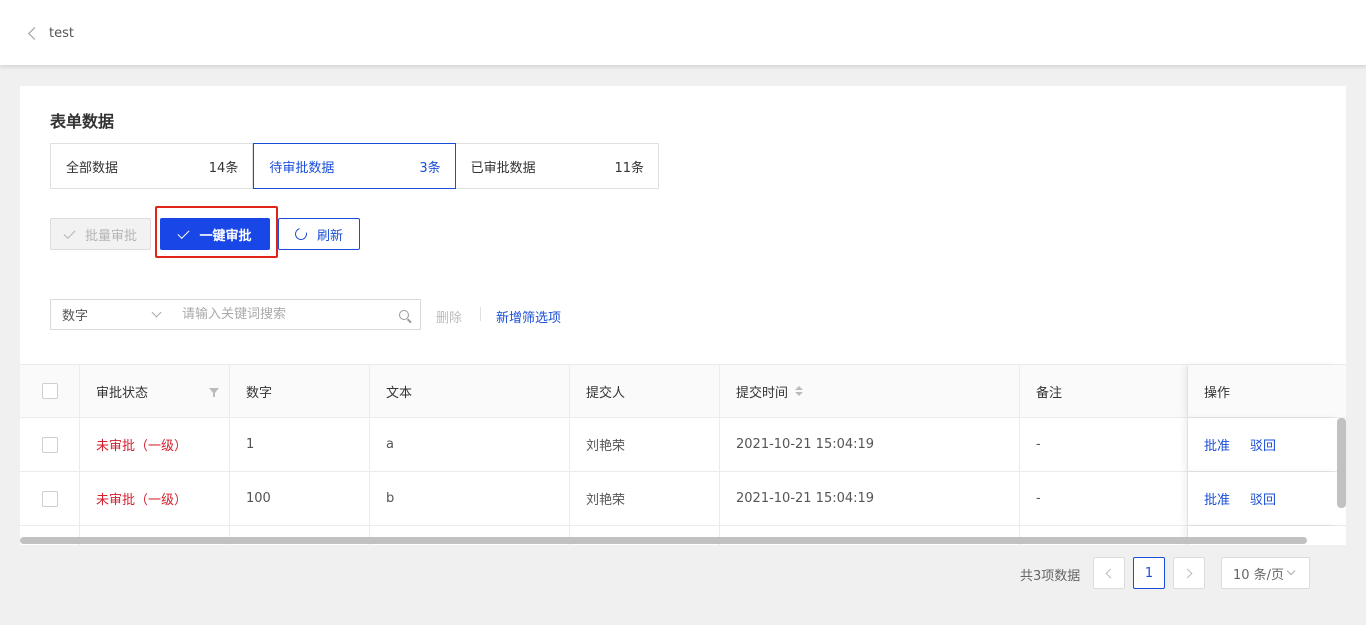 The height and width of the screenshot is (625, 1366). Describe the element at coordinates (629, 168) in the screenshot. I see `tab-count: 11条` at that location.